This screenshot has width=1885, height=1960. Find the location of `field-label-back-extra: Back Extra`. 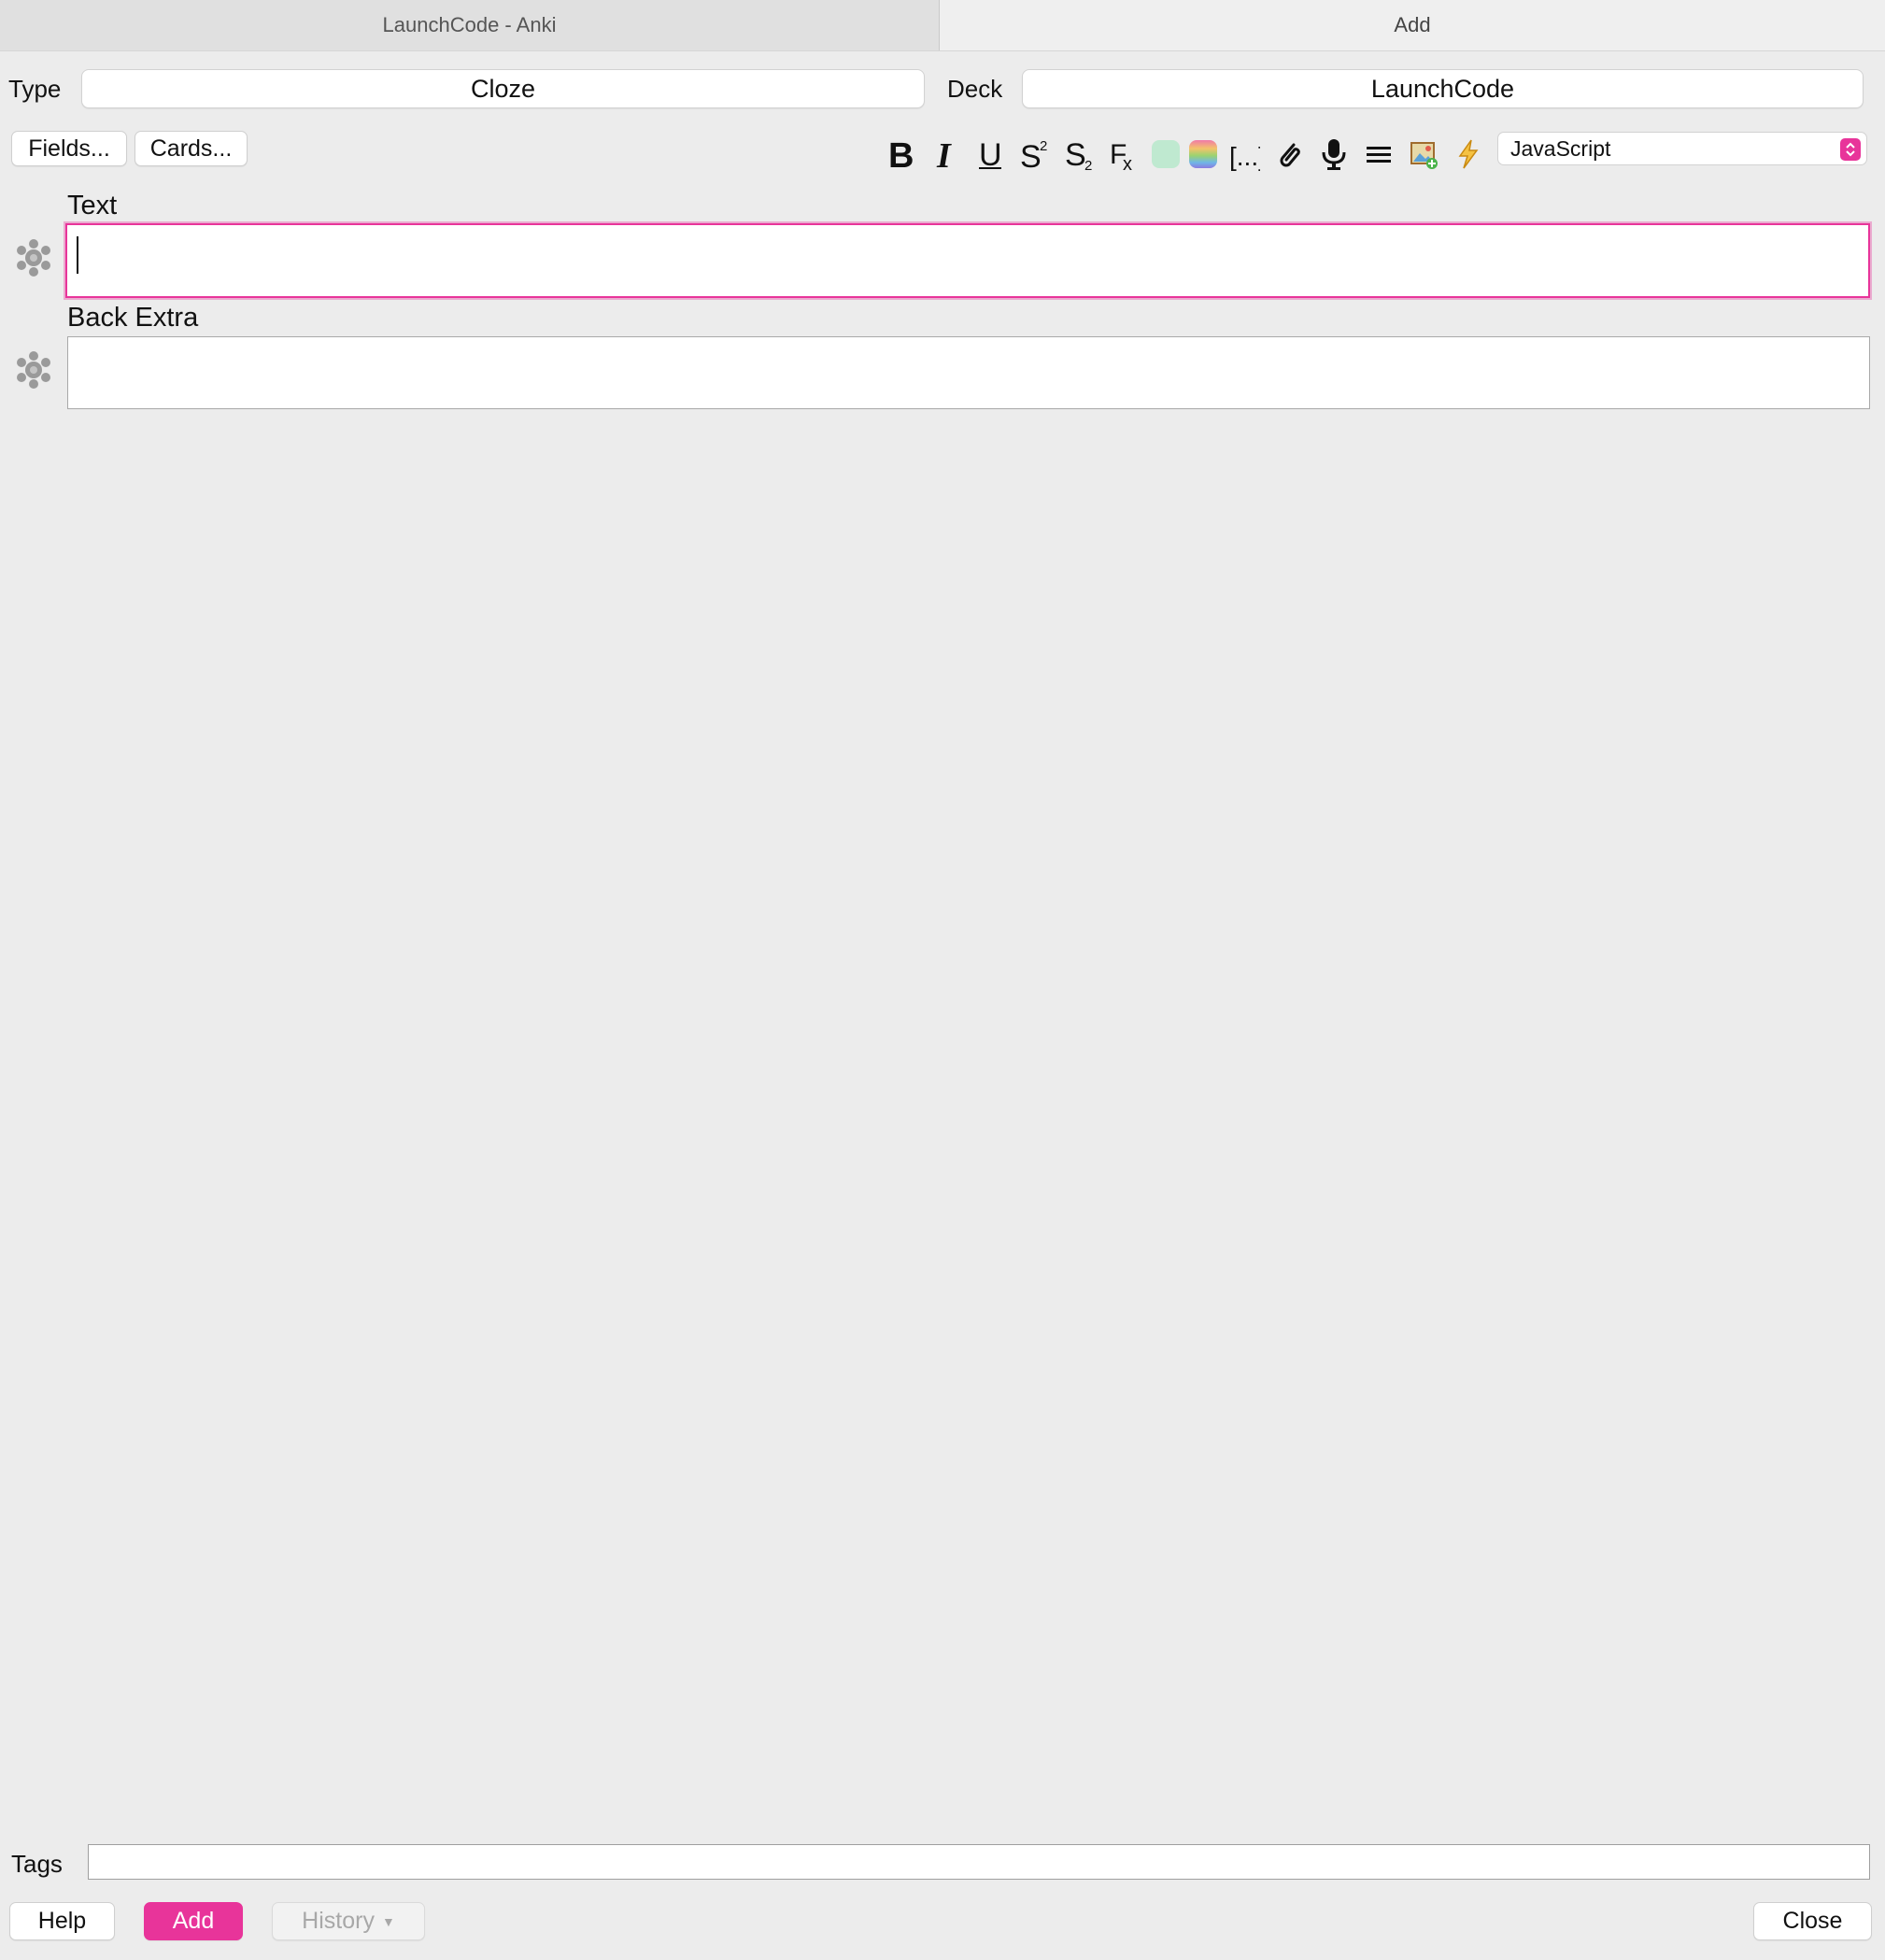

field-label-back-extra: Back Extra is located at coordinates (133, 318).